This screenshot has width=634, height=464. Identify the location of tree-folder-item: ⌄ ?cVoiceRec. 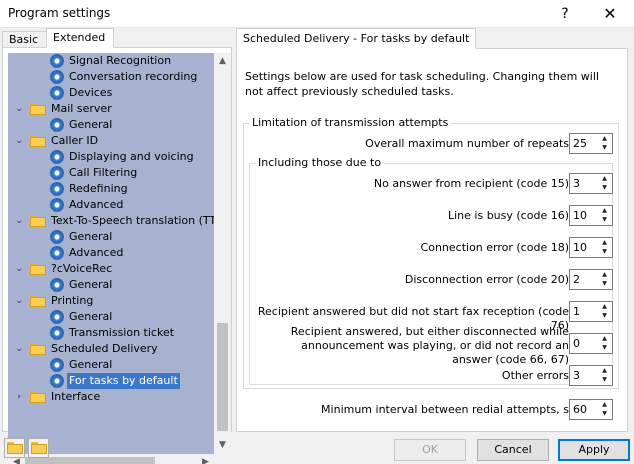
(111, 269).